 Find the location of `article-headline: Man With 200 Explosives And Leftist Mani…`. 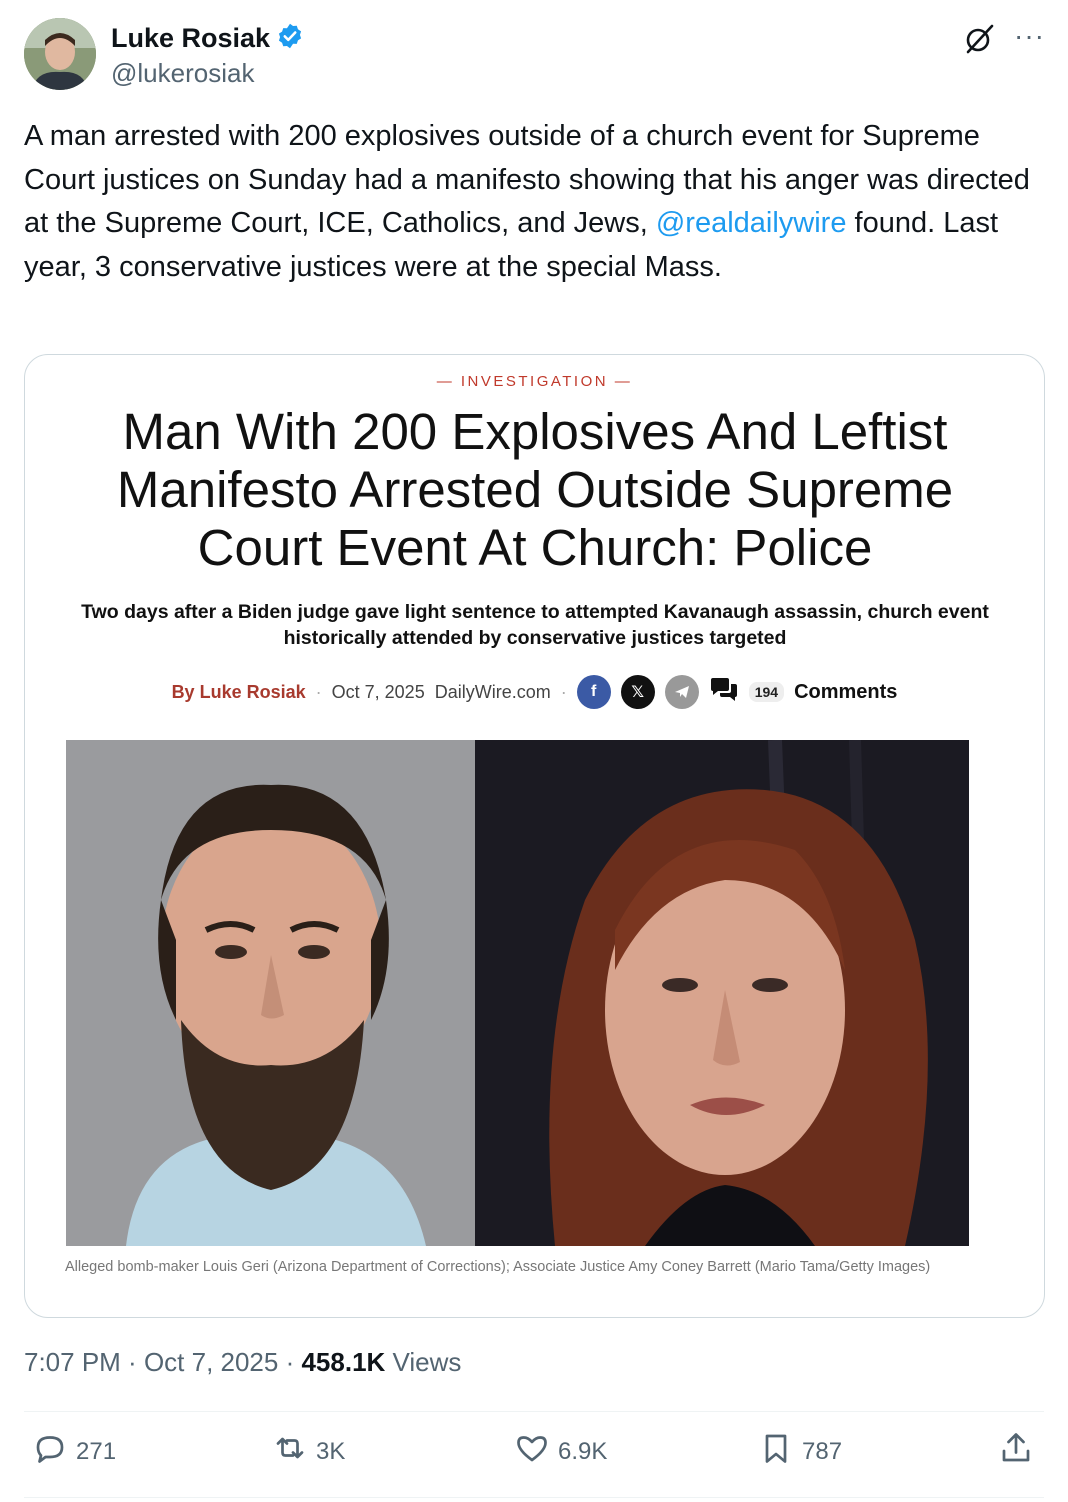

article-headline: Man With 200 Explosives And Leftist Mani… is located at coordinates (535, 489).